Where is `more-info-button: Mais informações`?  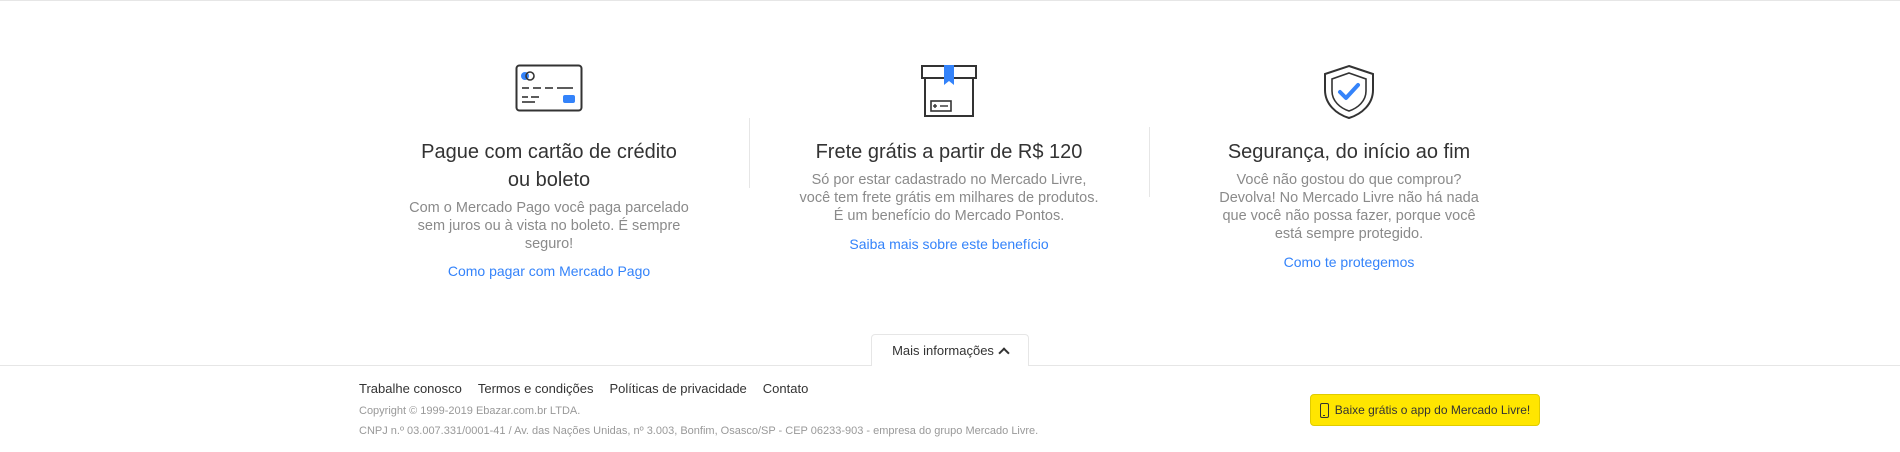
more-info-button: Mais informações is located at coordinates (950, 350).